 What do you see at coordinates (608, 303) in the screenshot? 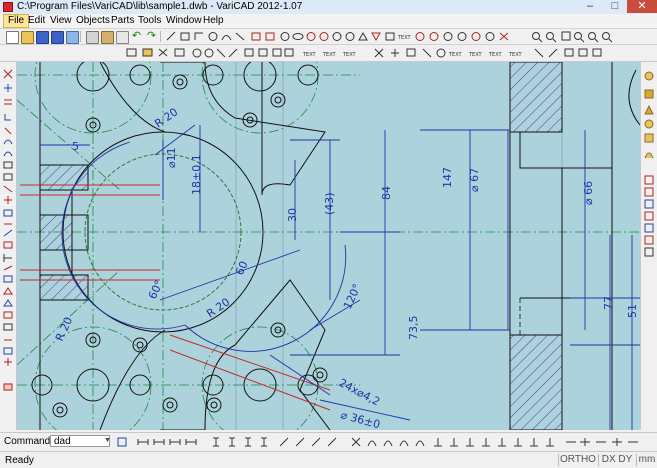
I see `dim-text: 77` at bounding box center [608, 303].